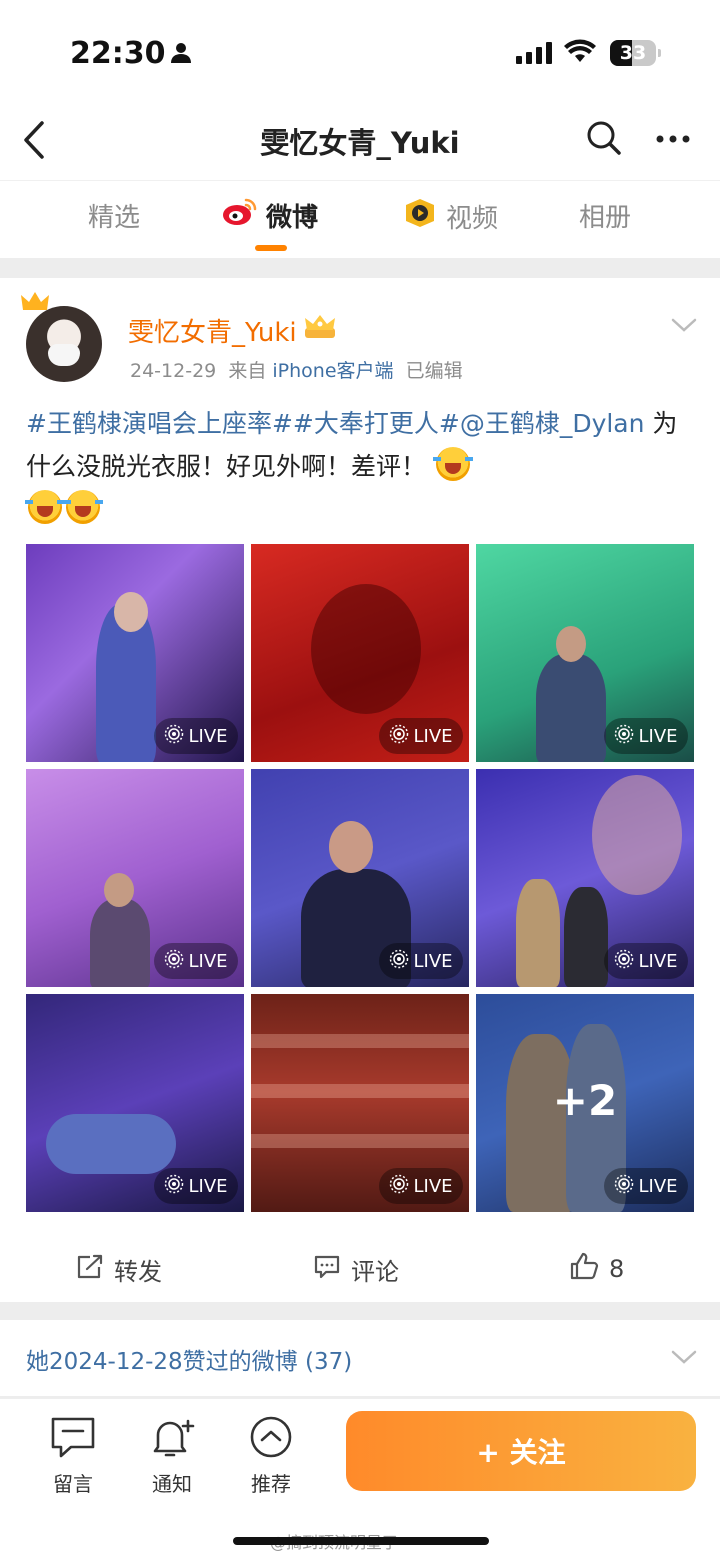 The image size is (720, 1561). I want to click on wifi-icon, so click(580, 53).